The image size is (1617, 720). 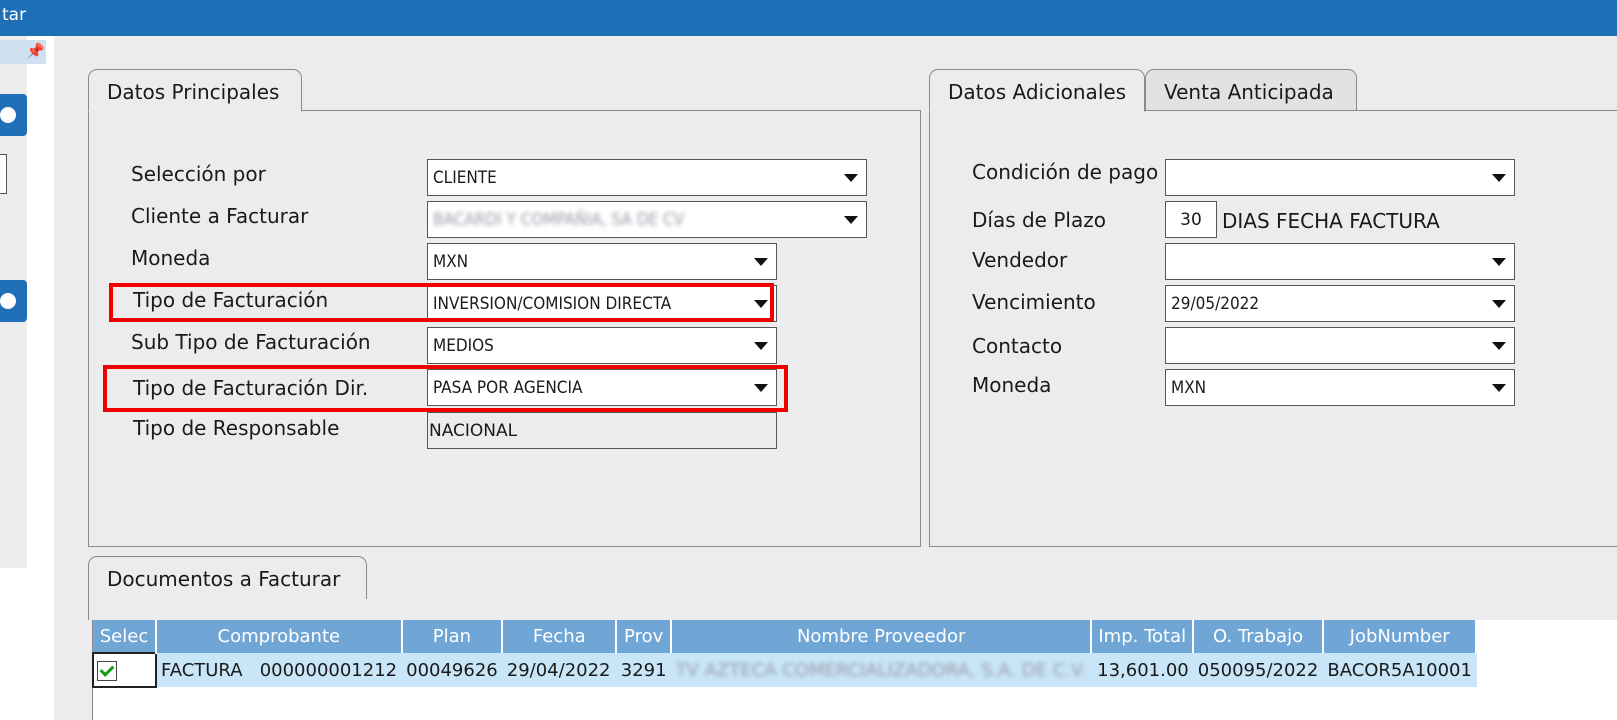 What do you see at coordinates (644, 670) in the screenshot?
I see `prov-cell: 3291` at bounding box center [644, 670].